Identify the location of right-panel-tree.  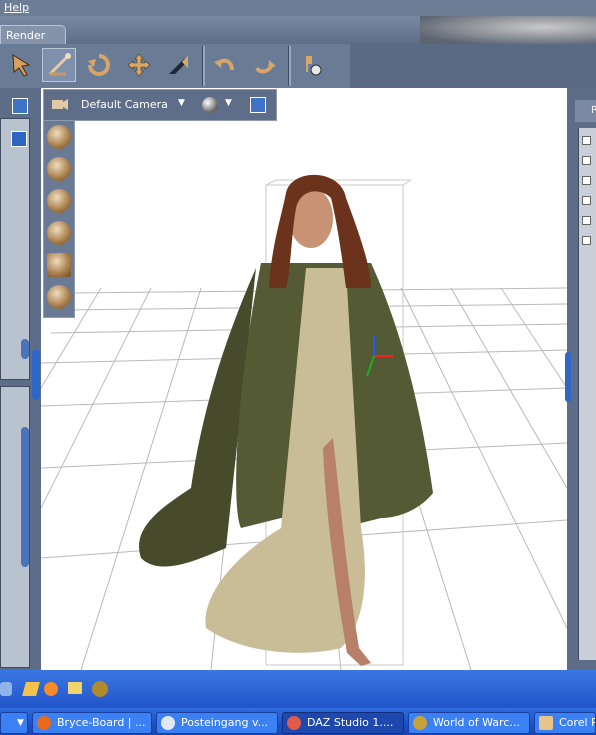
(587, 394).